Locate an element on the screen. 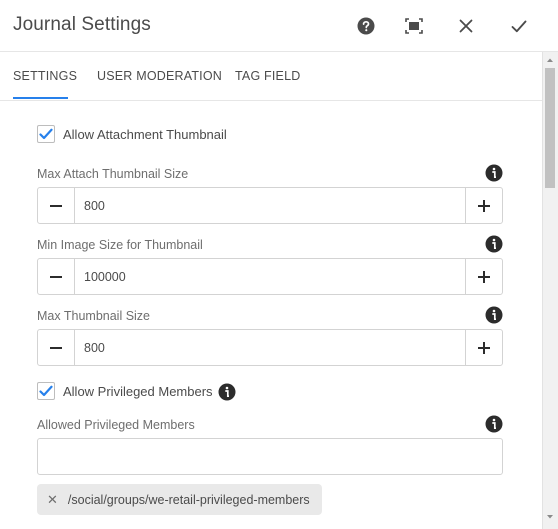 This screenshot has height=529, width=558. allowed-privileged-members-input is located at coordinates (270, 456).